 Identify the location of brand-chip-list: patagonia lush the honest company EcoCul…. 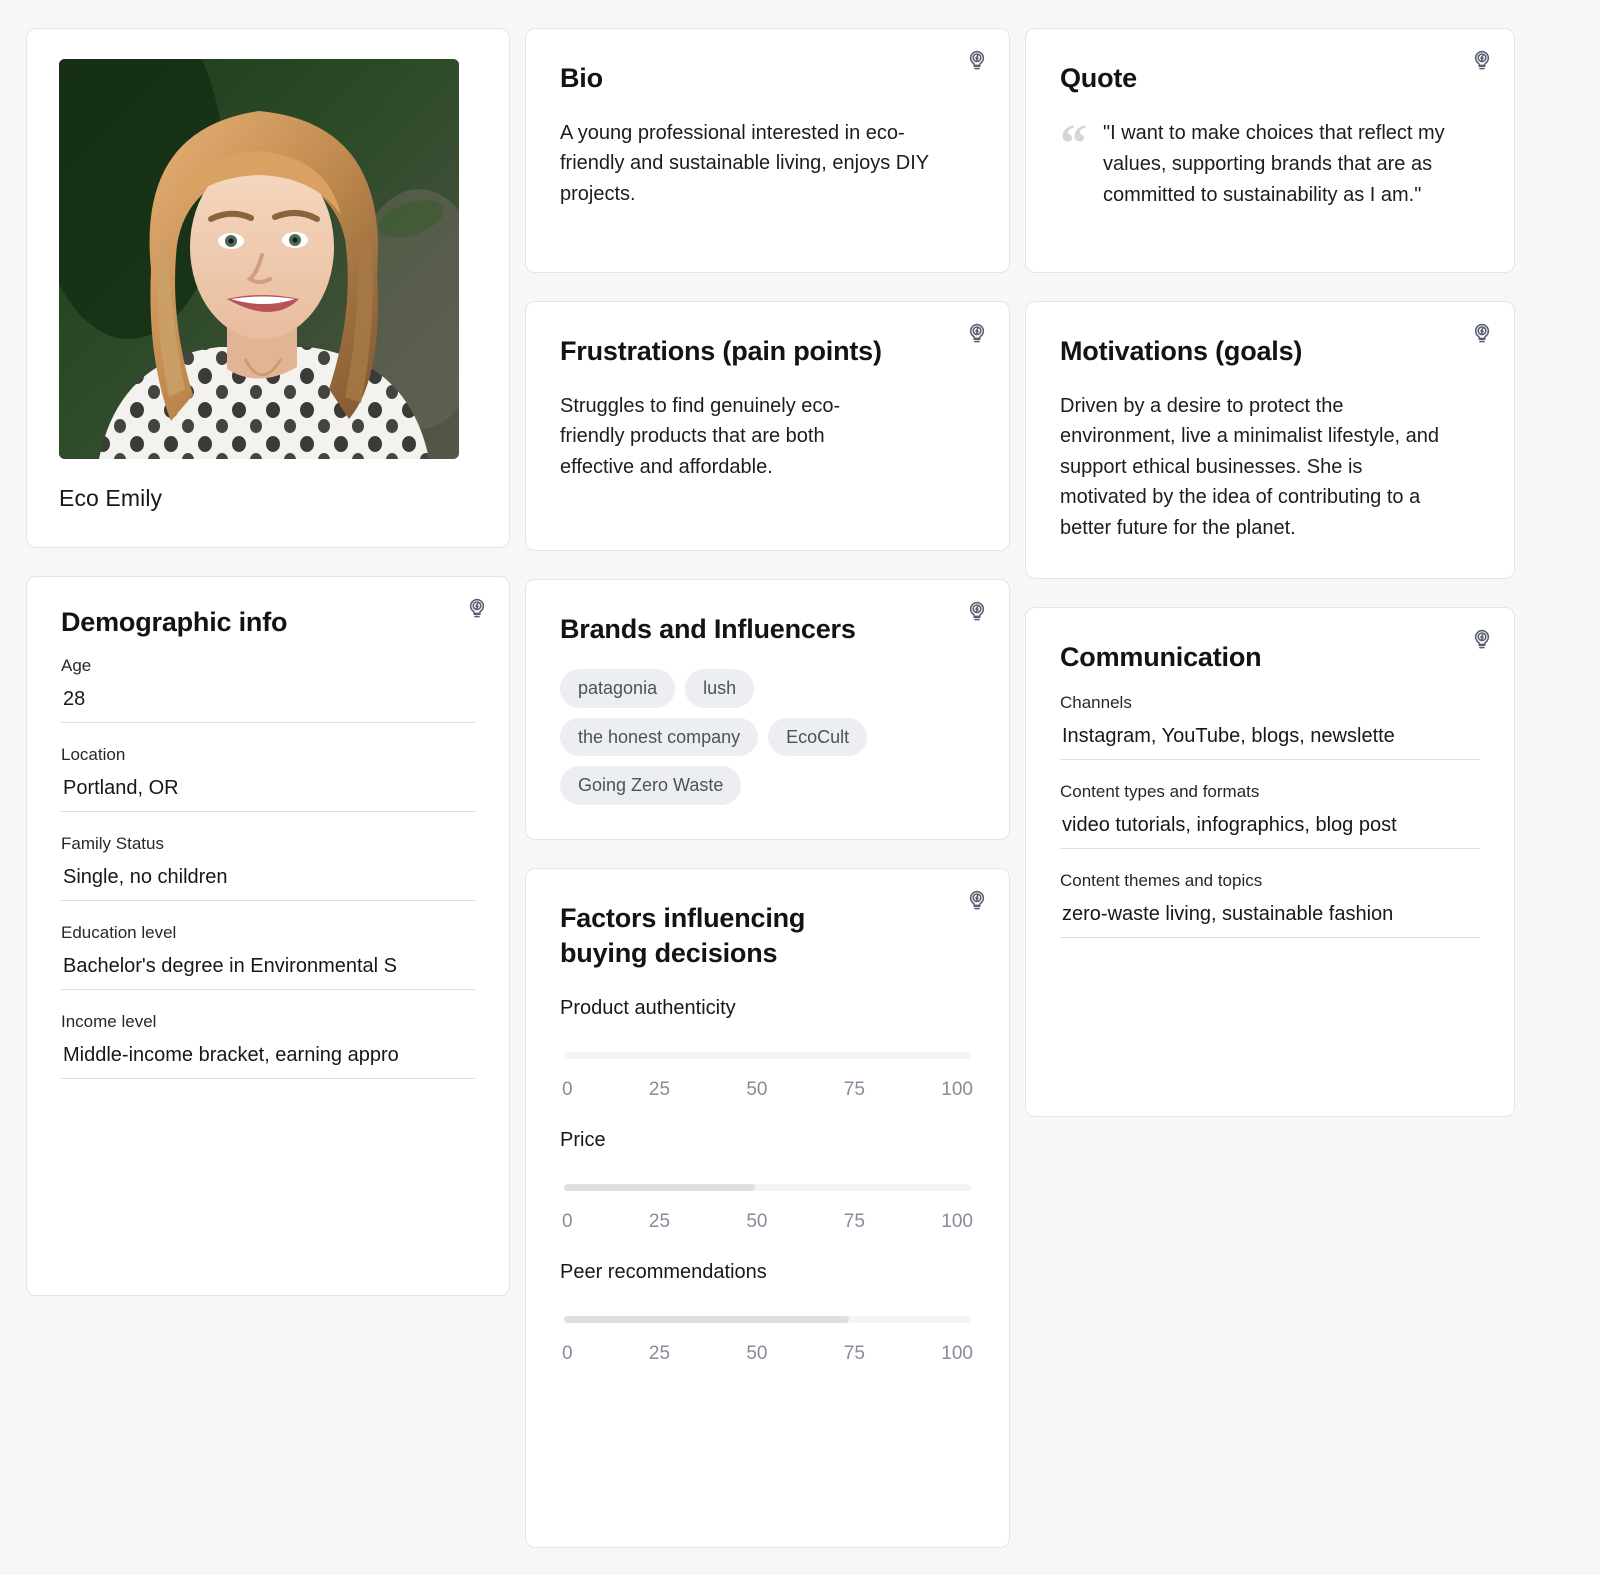
(760, 737).